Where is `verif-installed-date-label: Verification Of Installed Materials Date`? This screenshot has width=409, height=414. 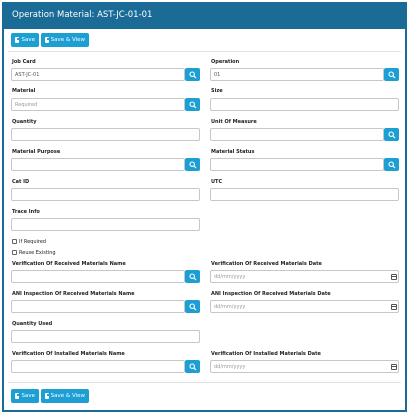 verif-installed-date-label: Verification Of Installed Materials Date is located at coordinates (266, 354).